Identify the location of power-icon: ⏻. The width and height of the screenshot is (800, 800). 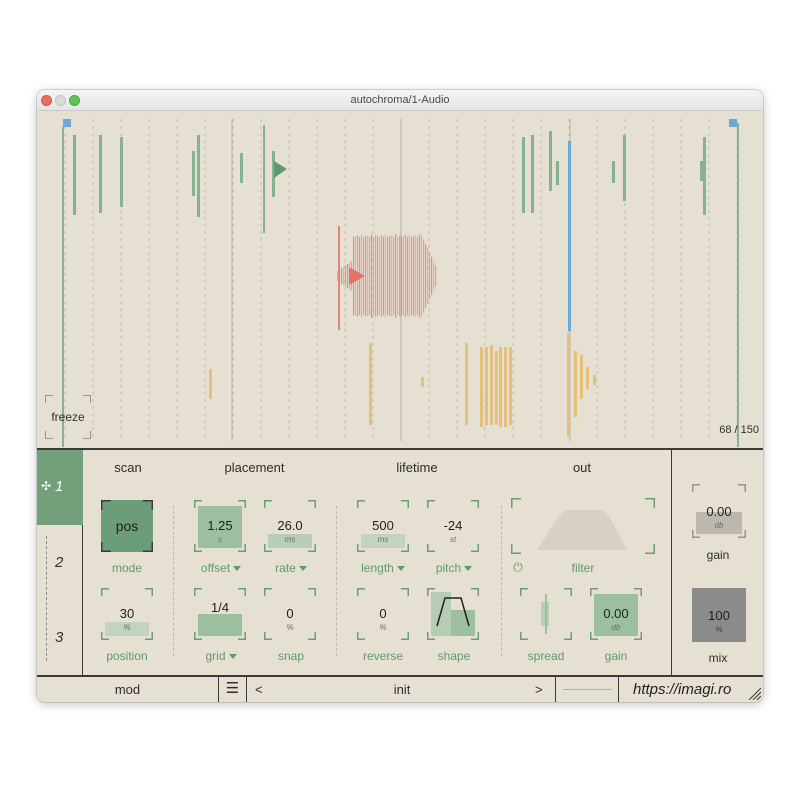
(518, 567).